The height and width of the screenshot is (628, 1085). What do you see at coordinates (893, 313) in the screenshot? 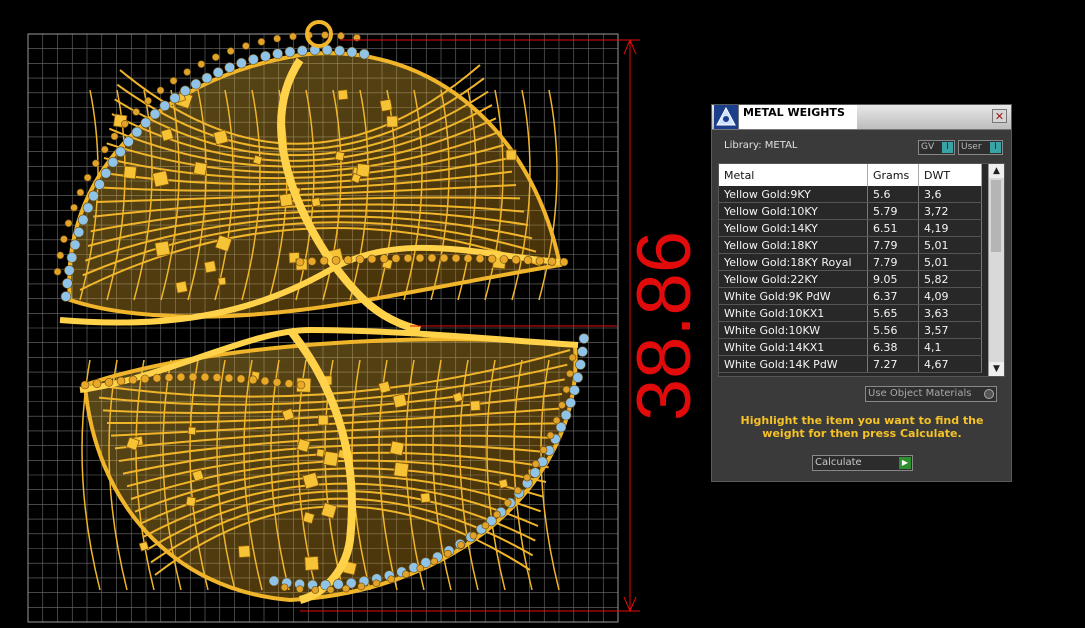
I see `grams-cell: 5.65` at bounding box center [893, 313].